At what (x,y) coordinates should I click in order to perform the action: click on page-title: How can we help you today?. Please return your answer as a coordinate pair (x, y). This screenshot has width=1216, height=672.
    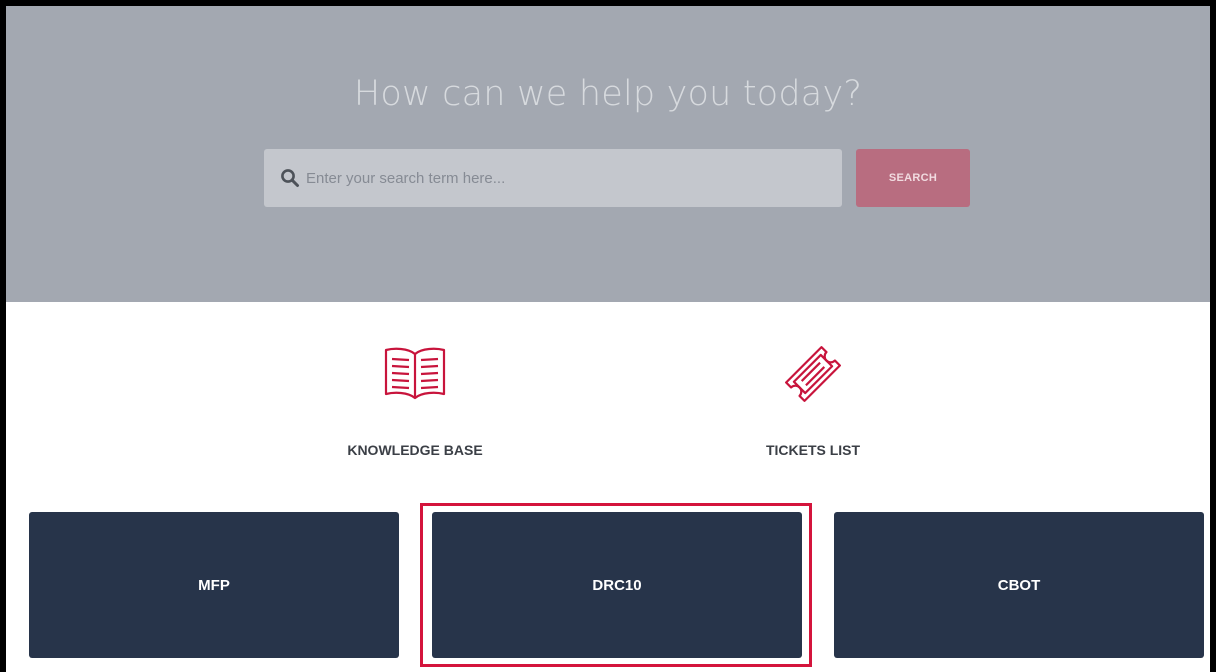
    Looking at the image, I should click on (608, 94).